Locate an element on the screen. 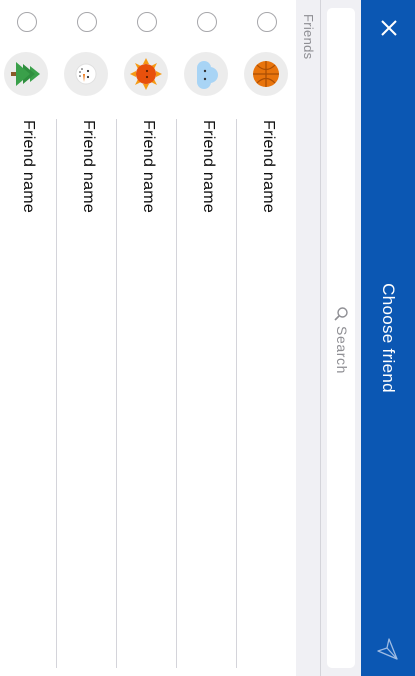  tree-icon is located at coordinates (26, 74).